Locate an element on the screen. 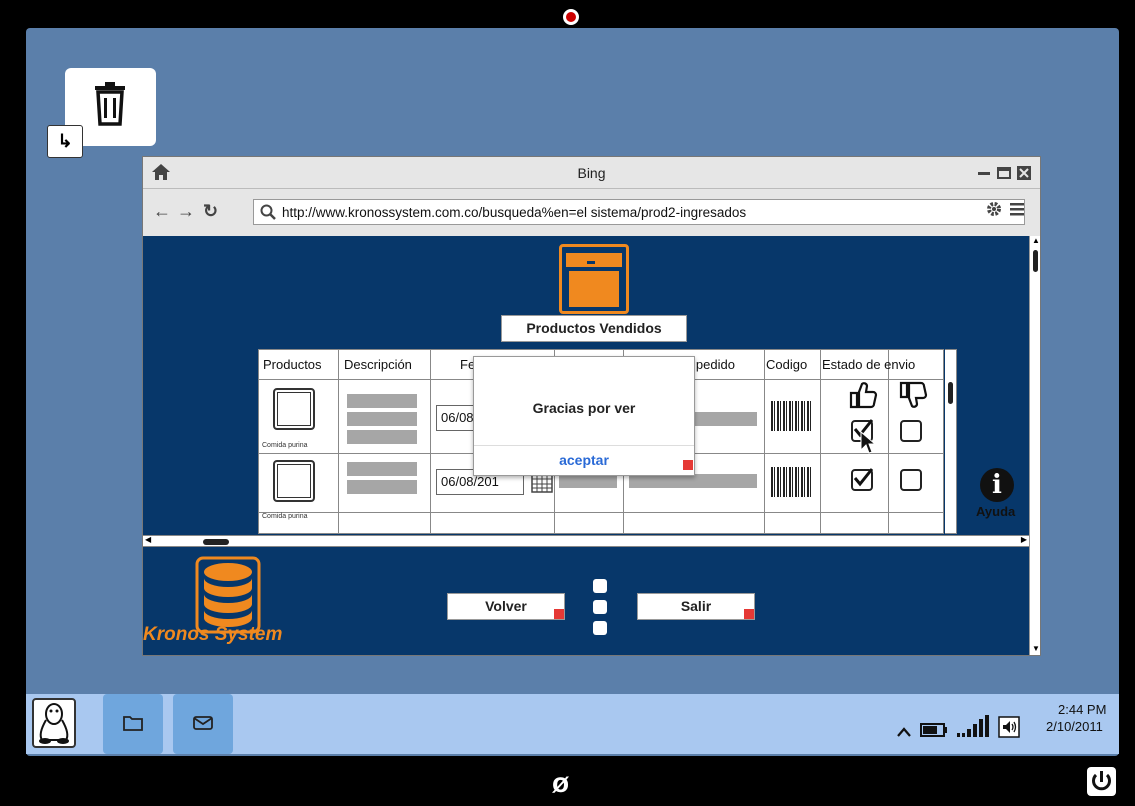  exit-button-label: Salir is located at coordinates (696, 606).